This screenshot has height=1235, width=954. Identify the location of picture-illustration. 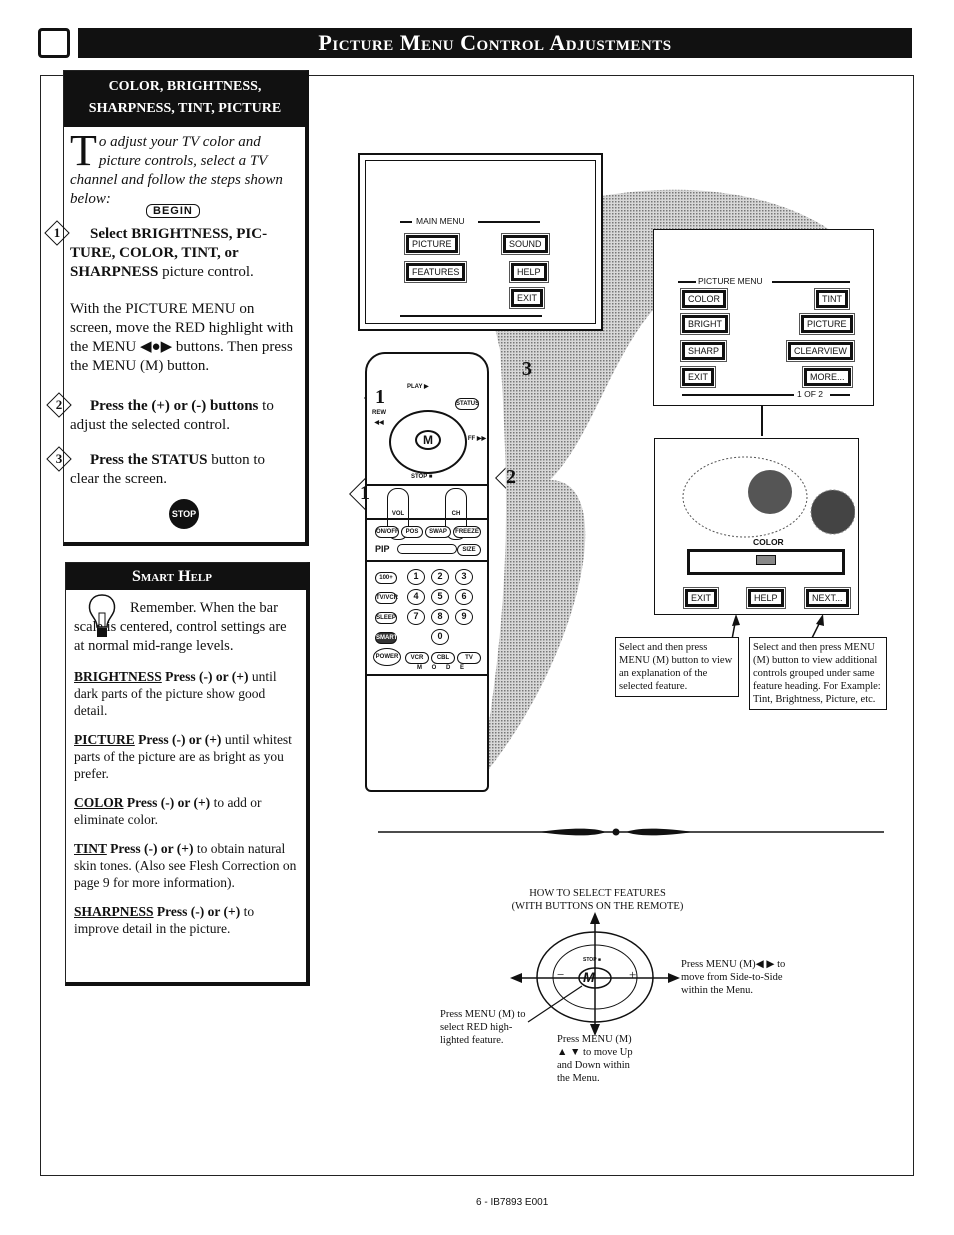
(768, 497).